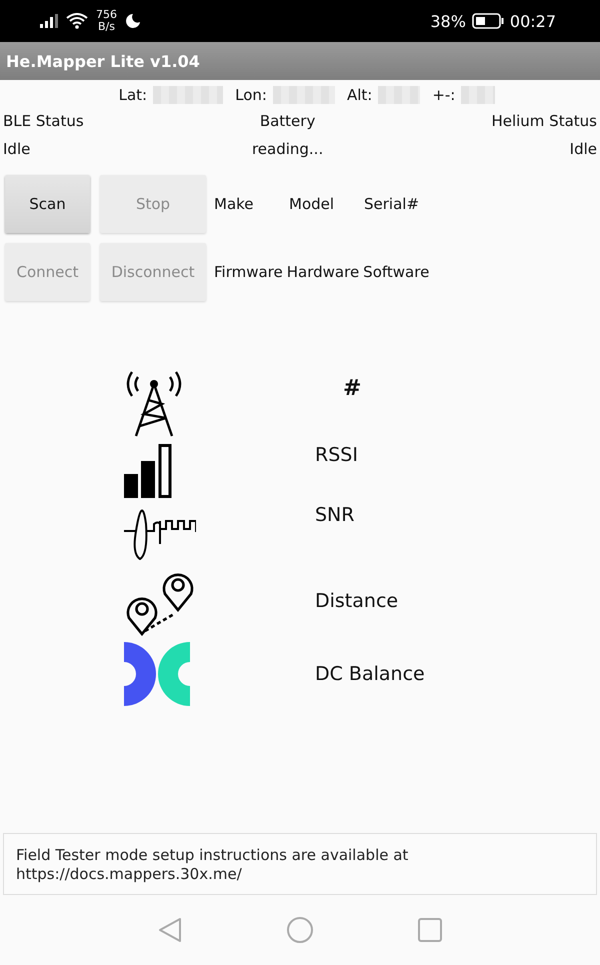 This screenshot has height=965, width=600. What do you see at coordinates (43, 121) in the screenshot?
I see `status-label: BLE Status` at bounding box center [43, 121].